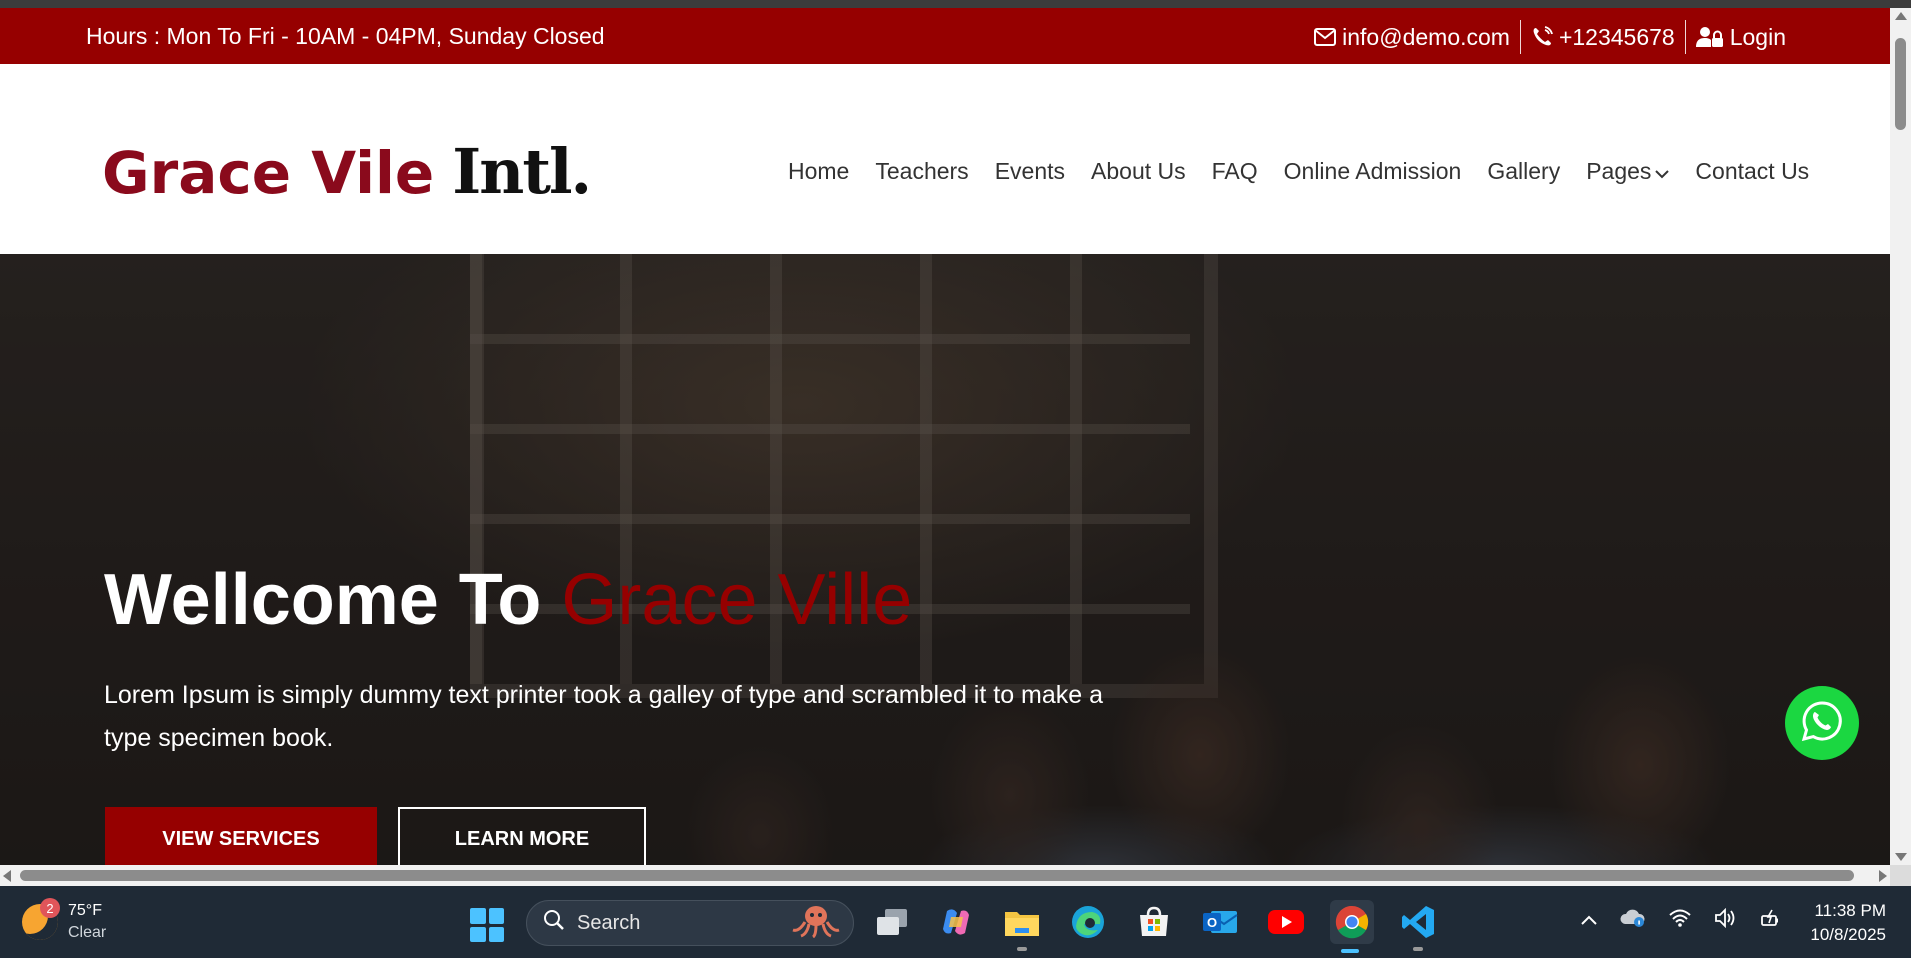  I want to click on weather-temperature: 75°F, so click(85, 910).